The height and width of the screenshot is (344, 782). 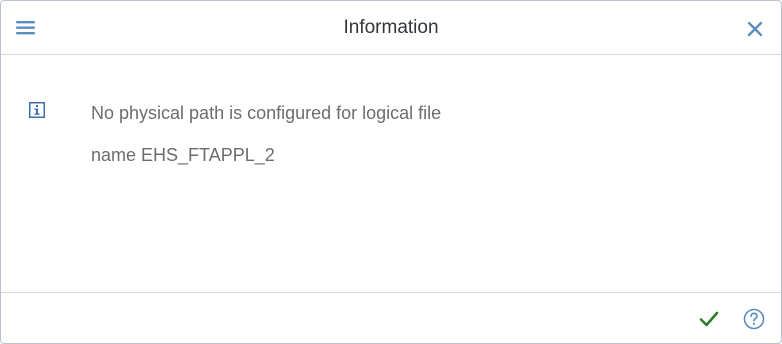 I want to click on close-button, so click(x=755, y=29).